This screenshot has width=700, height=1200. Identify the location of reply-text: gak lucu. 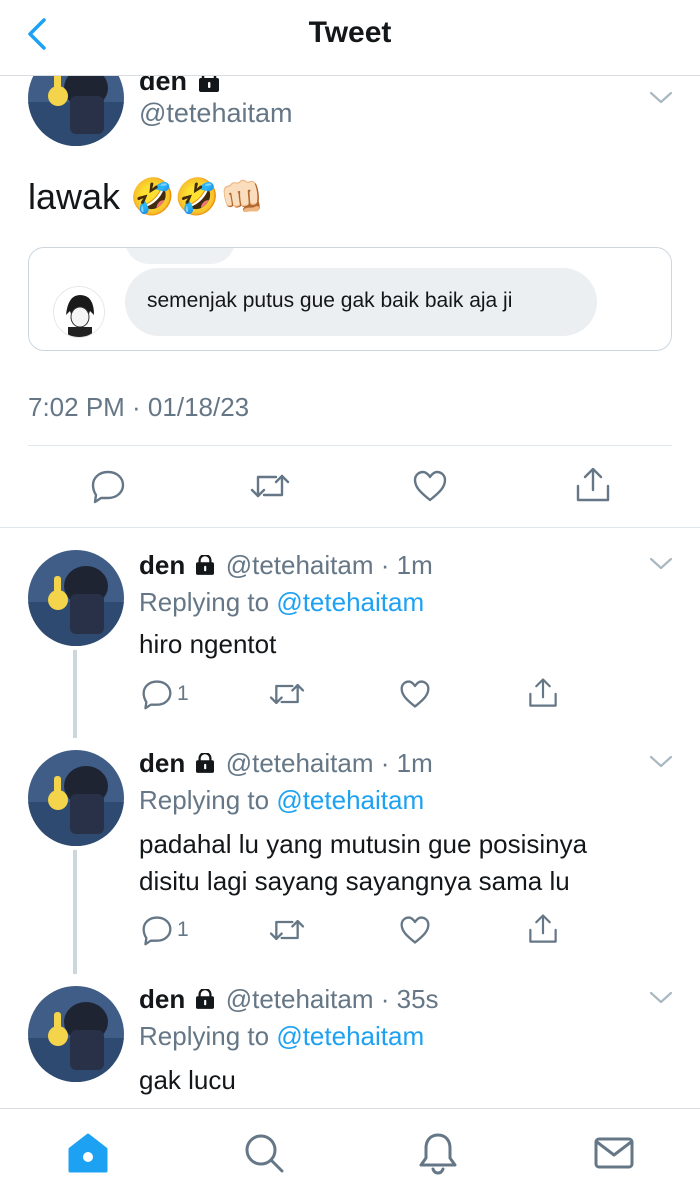
(187, 1080).